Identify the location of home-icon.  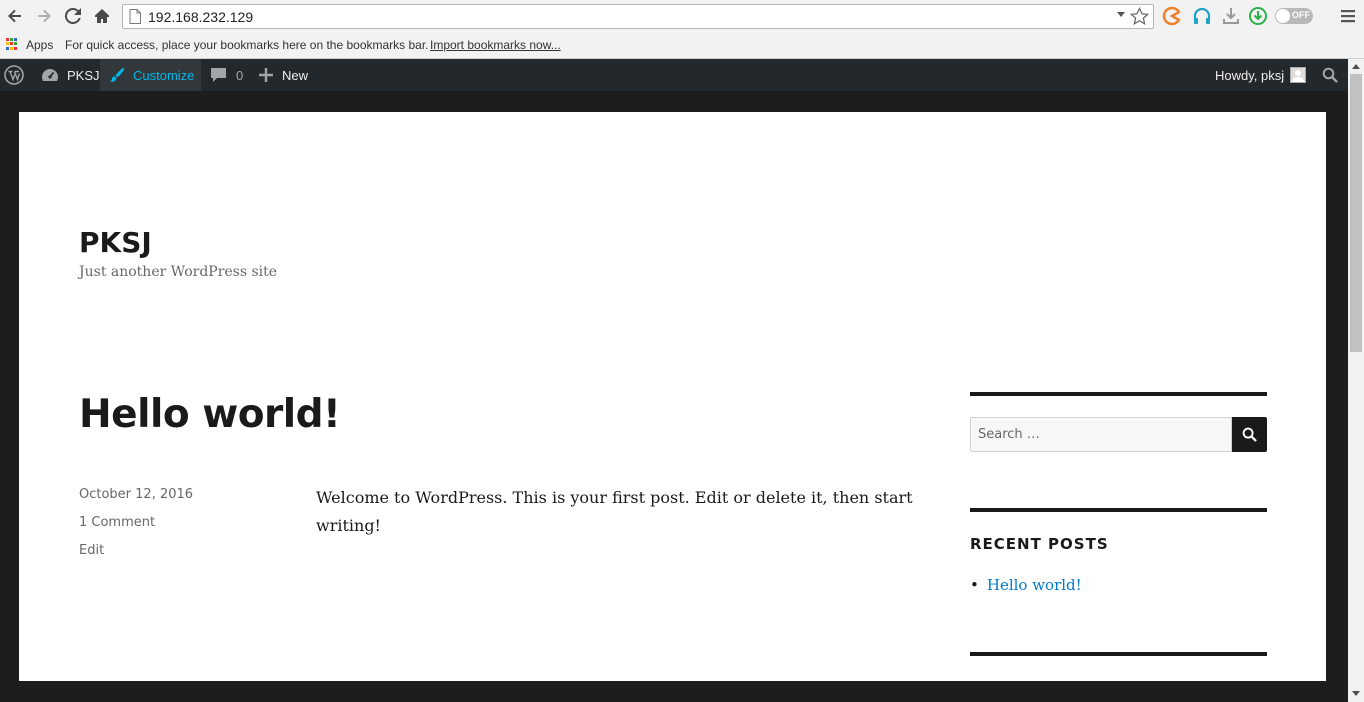
(102, 16).